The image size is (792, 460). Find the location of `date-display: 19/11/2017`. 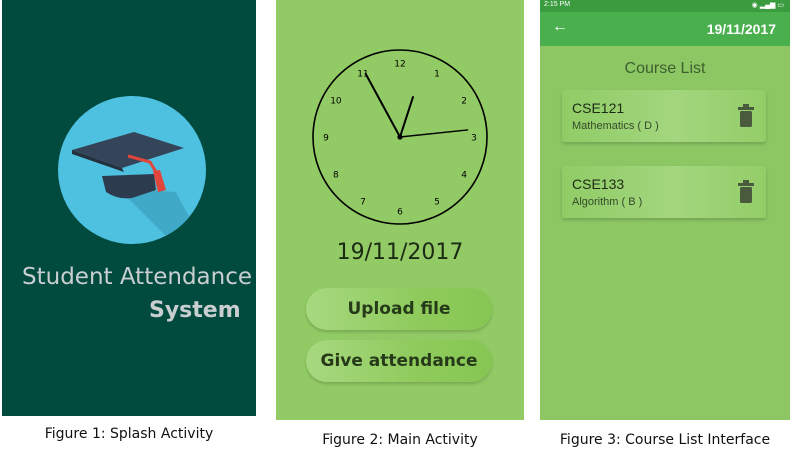

date-display: 19/11/2017 is located at coordinates (400, 252).